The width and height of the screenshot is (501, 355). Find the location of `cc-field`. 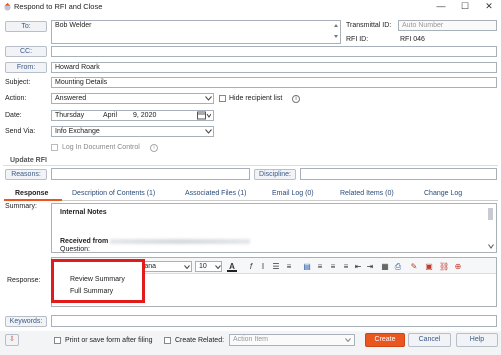

cc-field is located at coordinates (274, 51).